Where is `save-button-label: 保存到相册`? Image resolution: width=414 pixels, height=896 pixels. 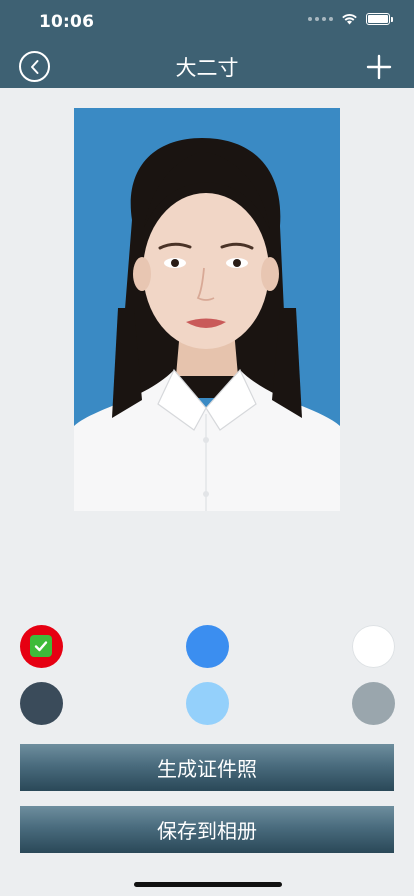
save-button-label: 保存到相册 is located at coordinates (207, 831).